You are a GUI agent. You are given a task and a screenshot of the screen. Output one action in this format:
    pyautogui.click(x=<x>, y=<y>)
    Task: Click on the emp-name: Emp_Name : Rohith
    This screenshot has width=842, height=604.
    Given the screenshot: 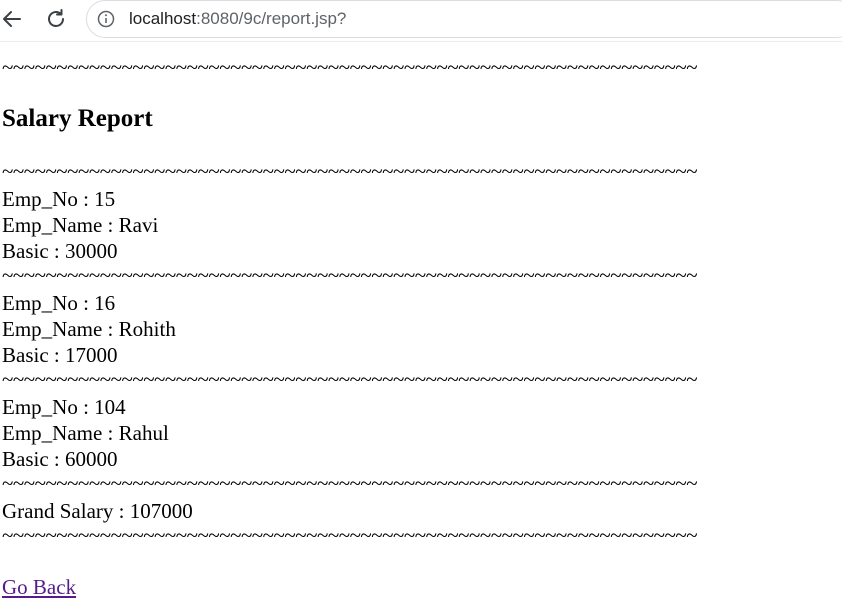 What is the action you would take?
    pyautogui.click(x=89, y=329)
    